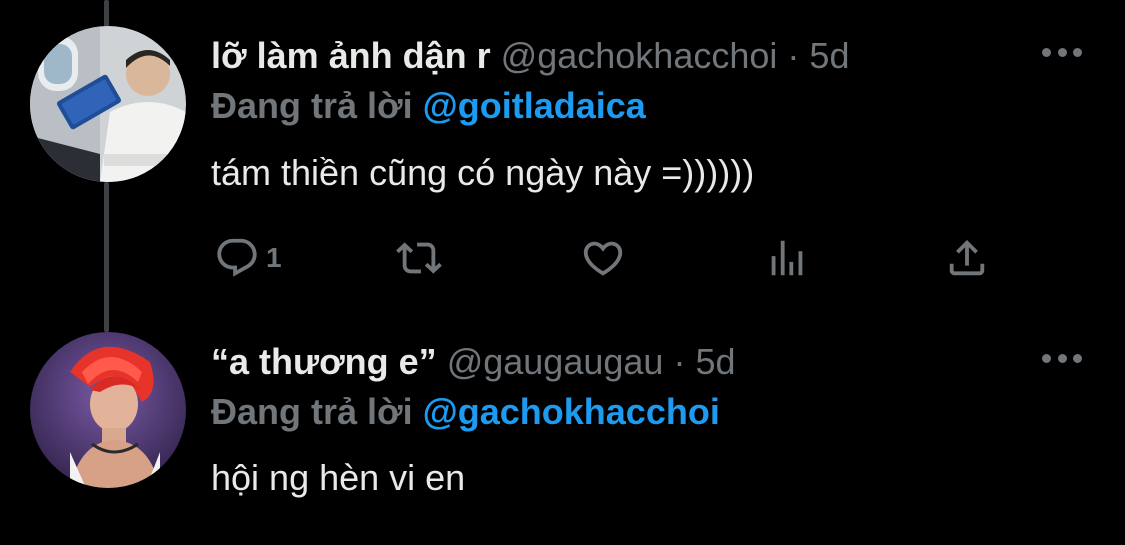 The width and height of the screenshot is (1125, 545). I want to click on thread-line, so click(106, 257).